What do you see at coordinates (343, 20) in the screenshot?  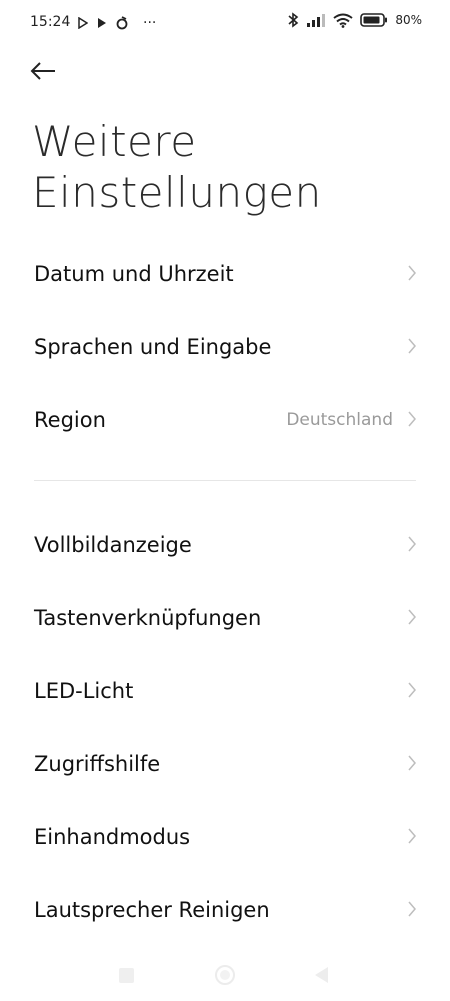 I see `wifi-icon` at bounding box center [343, 20].